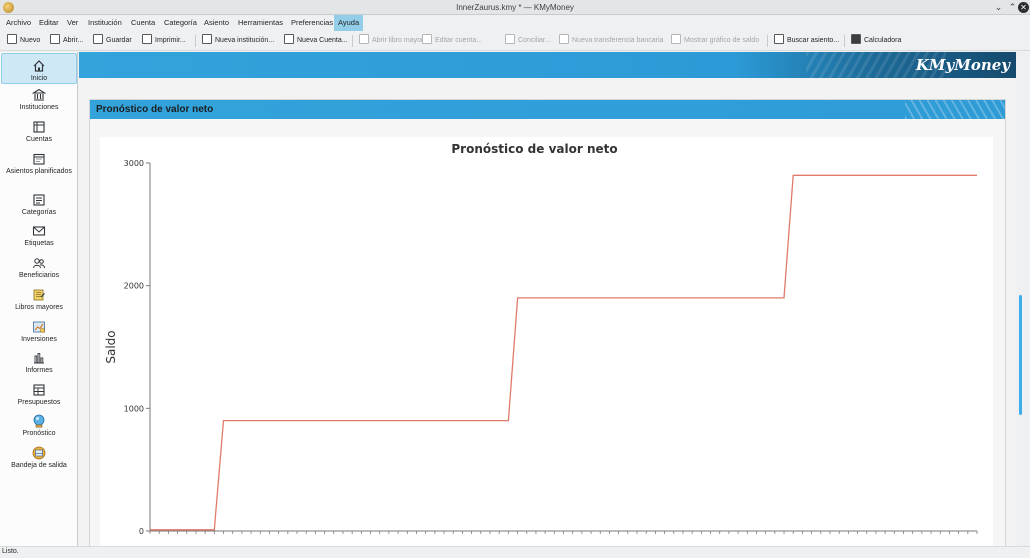 Image resolution: width=1030 pixels, height=558 pixels. I want to click on sidebar-label: Categorías, so click(39, 212).